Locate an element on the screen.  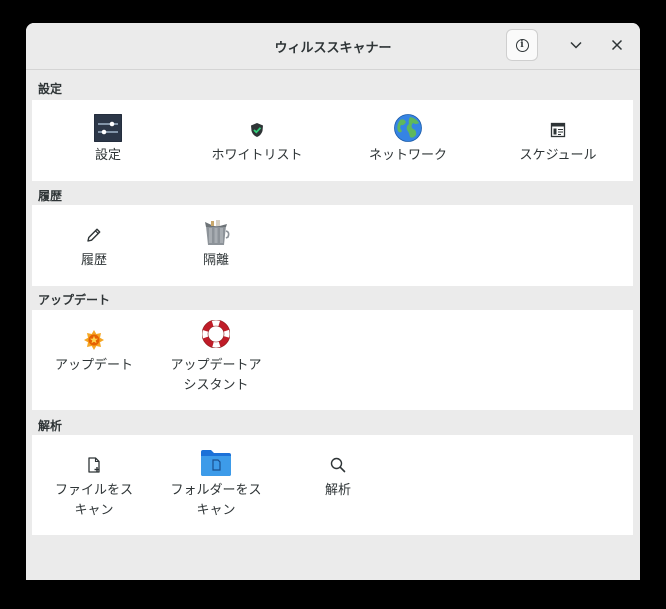
whitelist-button: ホワイトリスト is located at coordinates (257, 140).